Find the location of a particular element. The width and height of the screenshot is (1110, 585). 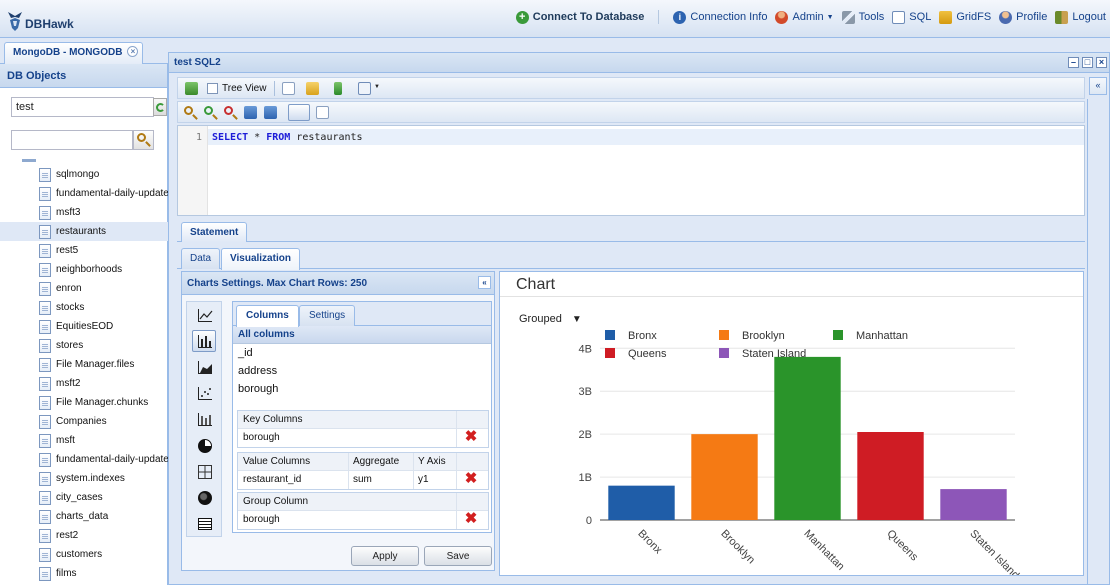

x-tick-label: Queens is located at coordinates (902, 546).